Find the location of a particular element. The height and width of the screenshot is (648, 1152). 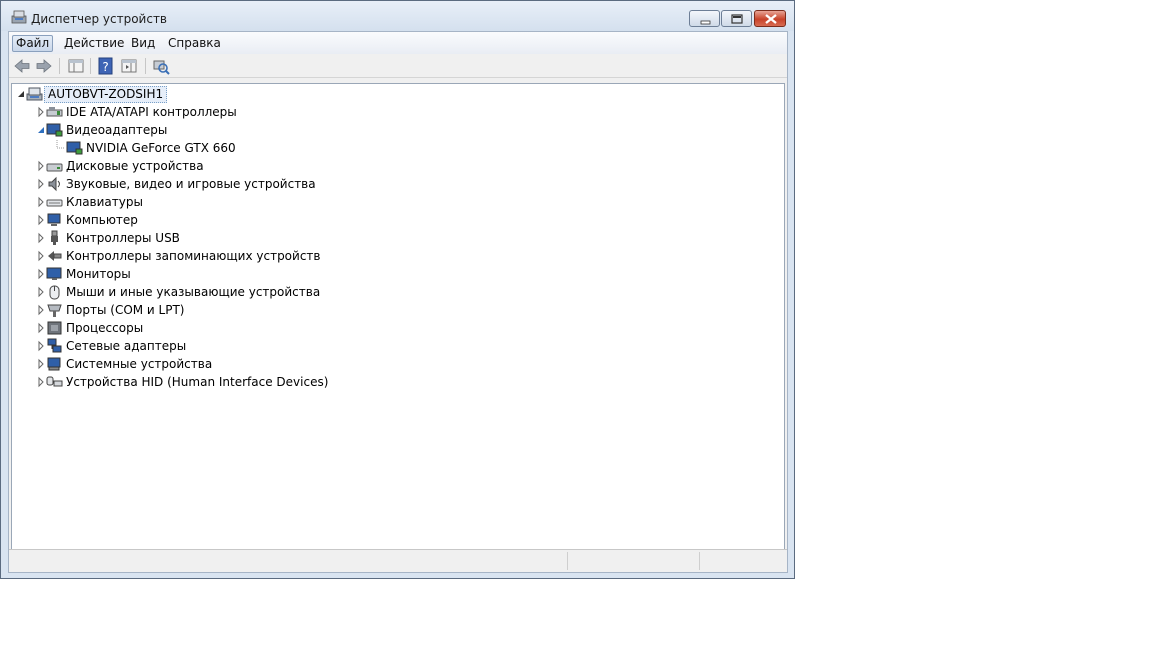

port-icon is located at coordinates (54, 310).